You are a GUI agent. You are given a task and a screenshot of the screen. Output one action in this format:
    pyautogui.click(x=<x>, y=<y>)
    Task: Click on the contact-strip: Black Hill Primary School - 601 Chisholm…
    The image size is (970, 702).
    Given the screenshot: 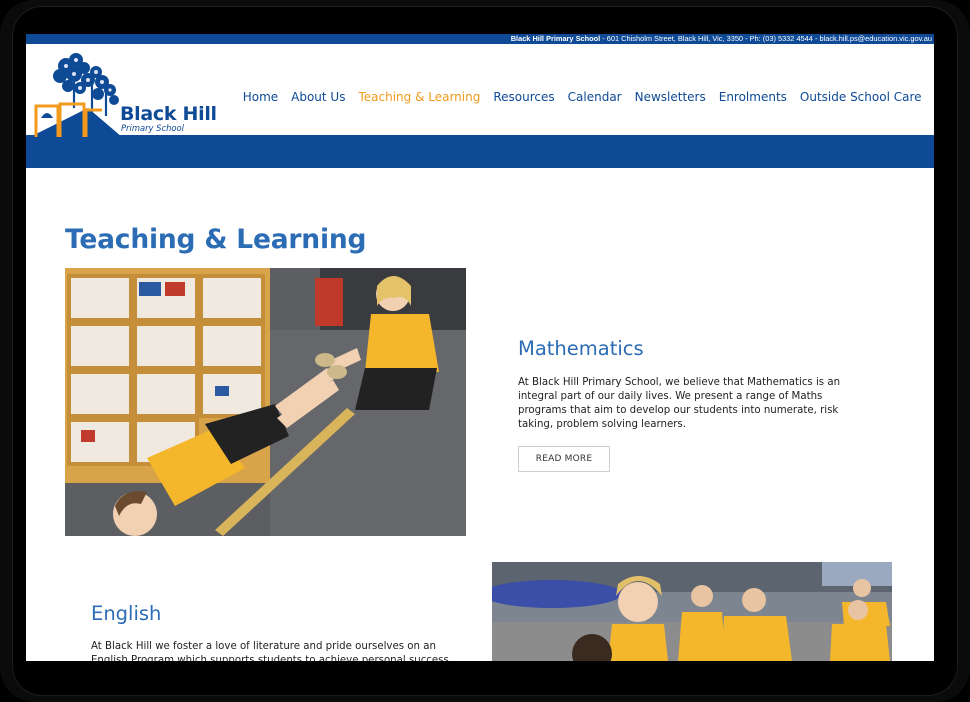 What is the action you would take?
    pyautogui.click(x=480, y=39)
    